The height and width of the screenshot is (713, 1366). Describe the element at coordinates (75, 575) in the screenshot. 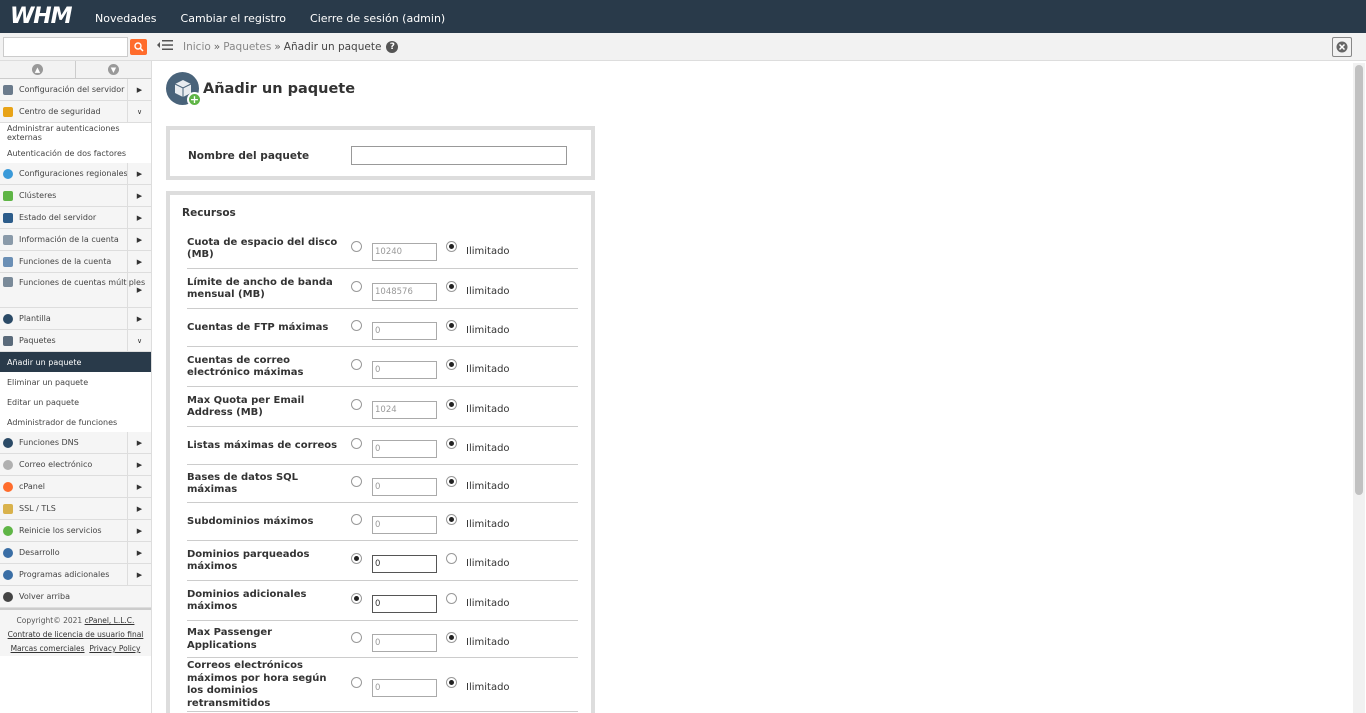

I see `sidebar-item: Programas adicionales ▶` at that location.